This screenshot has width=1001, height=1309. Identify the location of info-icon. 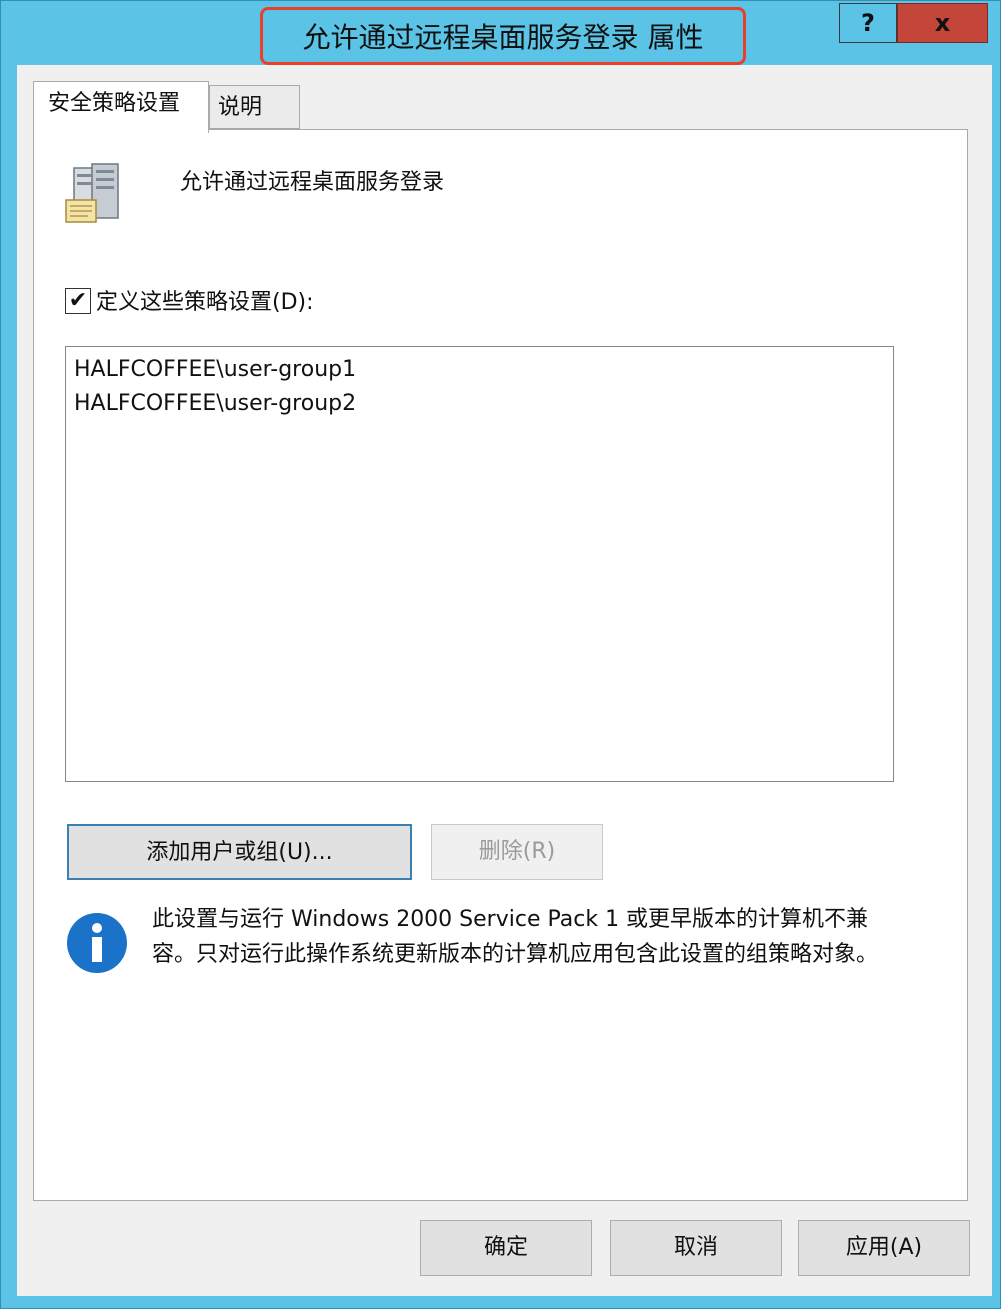
(97, 943).